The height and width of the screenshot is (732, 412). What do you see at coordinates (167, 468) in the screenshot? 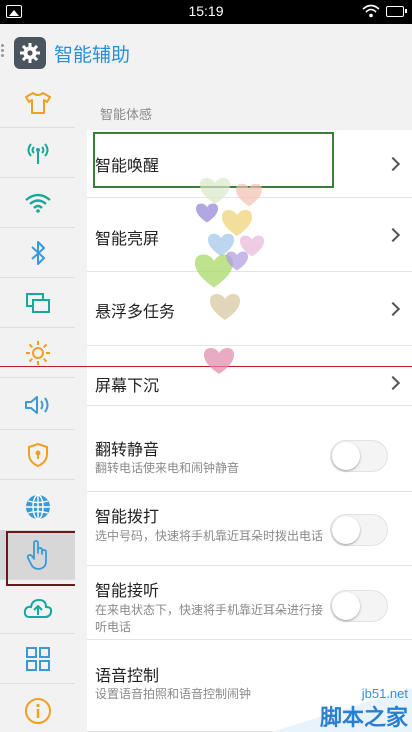
I see `row-description: 翻转电话使来电和闹钟静音` at bounding box center [167, 468].